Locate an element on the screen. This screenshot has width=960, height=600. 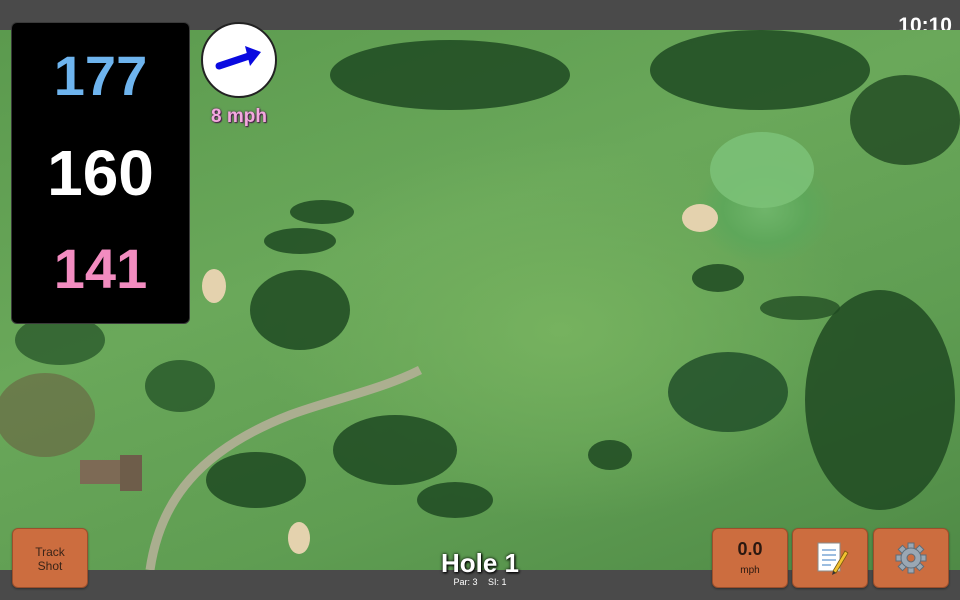
wind-indicator is located at coordinates (239, 60).